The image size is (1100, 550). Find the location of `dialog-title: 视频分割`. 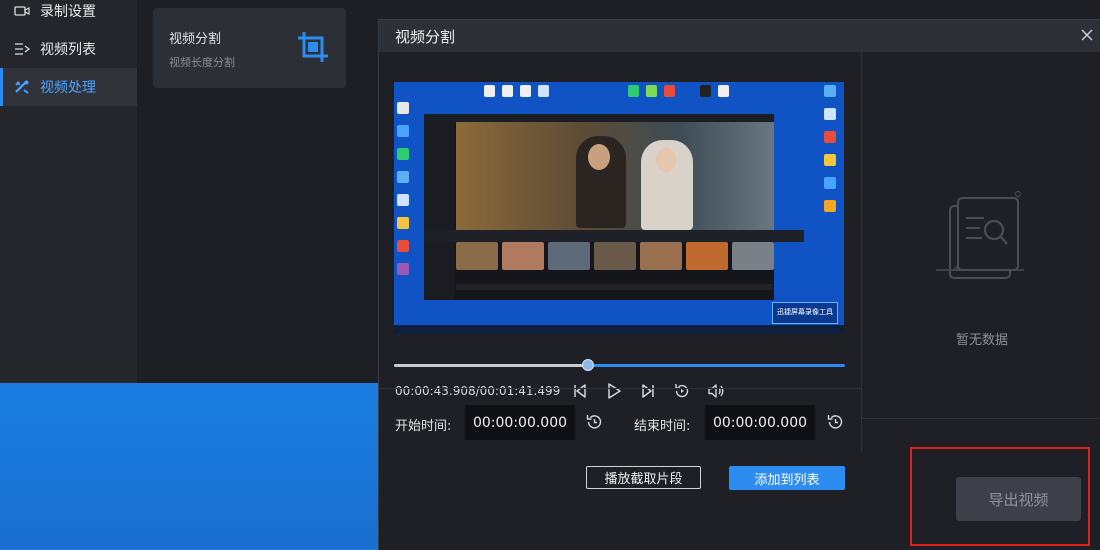

dialog-title: 视频分割 is located at coordinates (425, 37).